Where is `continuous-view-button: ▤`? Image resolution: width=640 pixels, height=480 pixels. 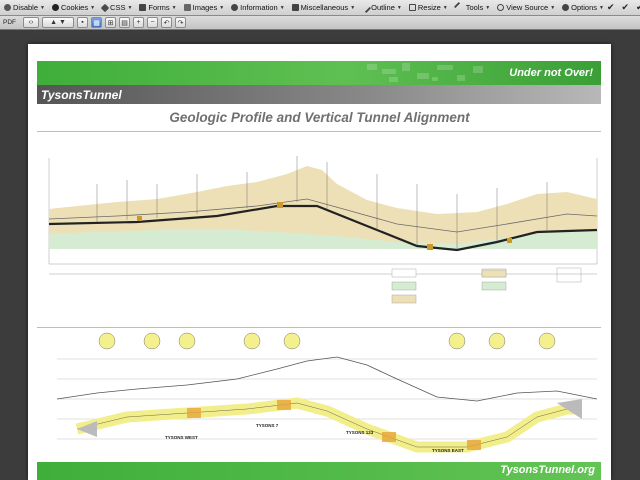 continuous-view-button: ▤ is located at coordinates (124, 22).